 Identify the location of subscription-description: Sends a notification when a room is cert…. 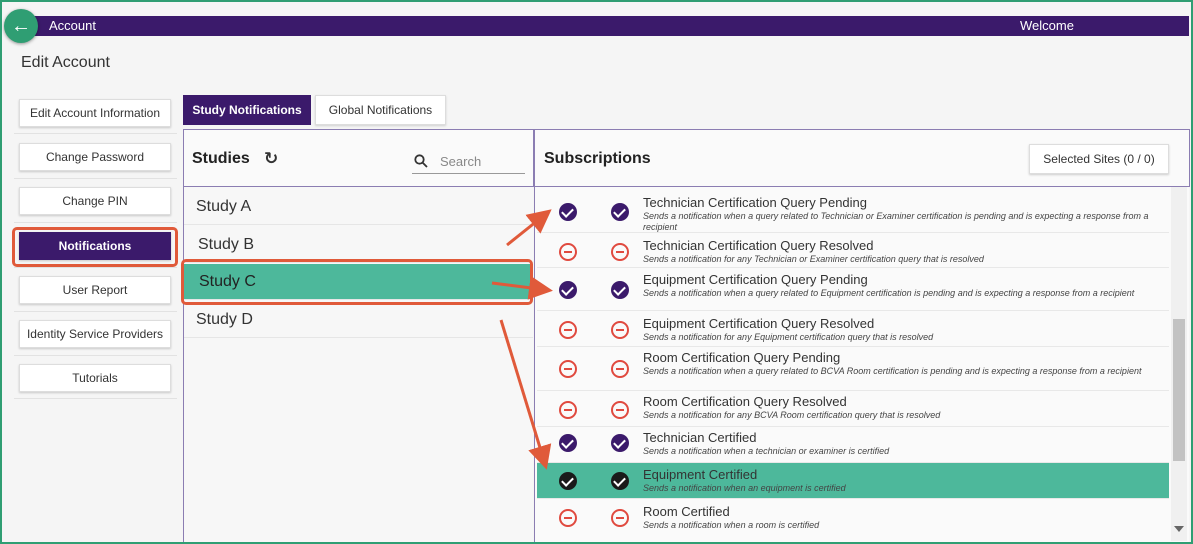
(731, 525).